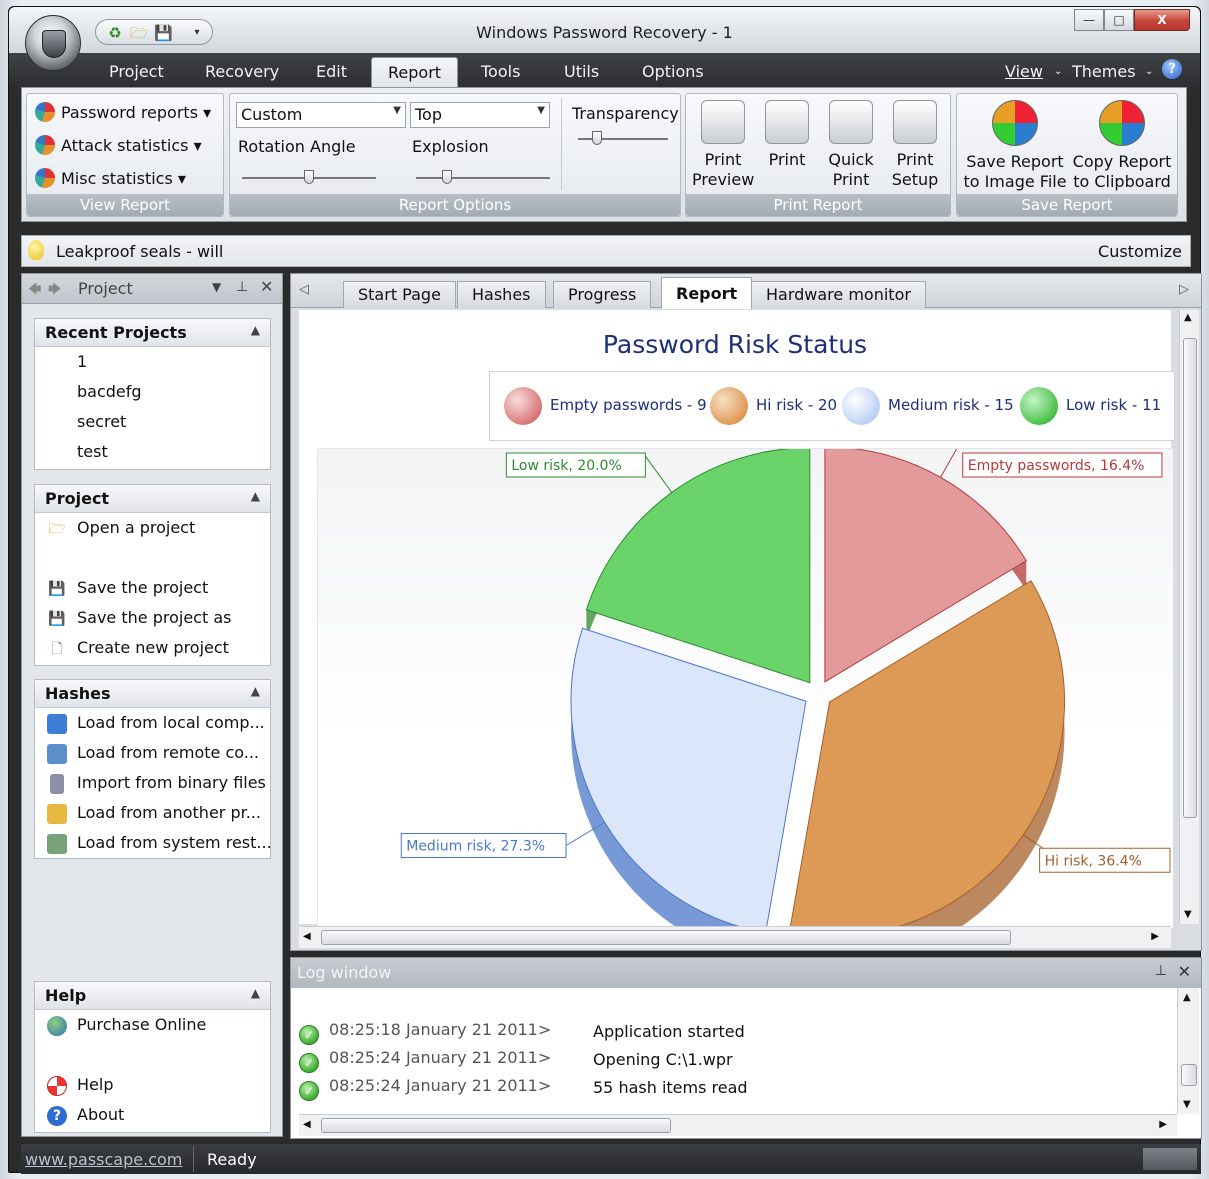  Describe the element at coordinates (1188, 1051) in the screenshot. I see `log-vertical-scrollbar: ▲ ▼` at that location.